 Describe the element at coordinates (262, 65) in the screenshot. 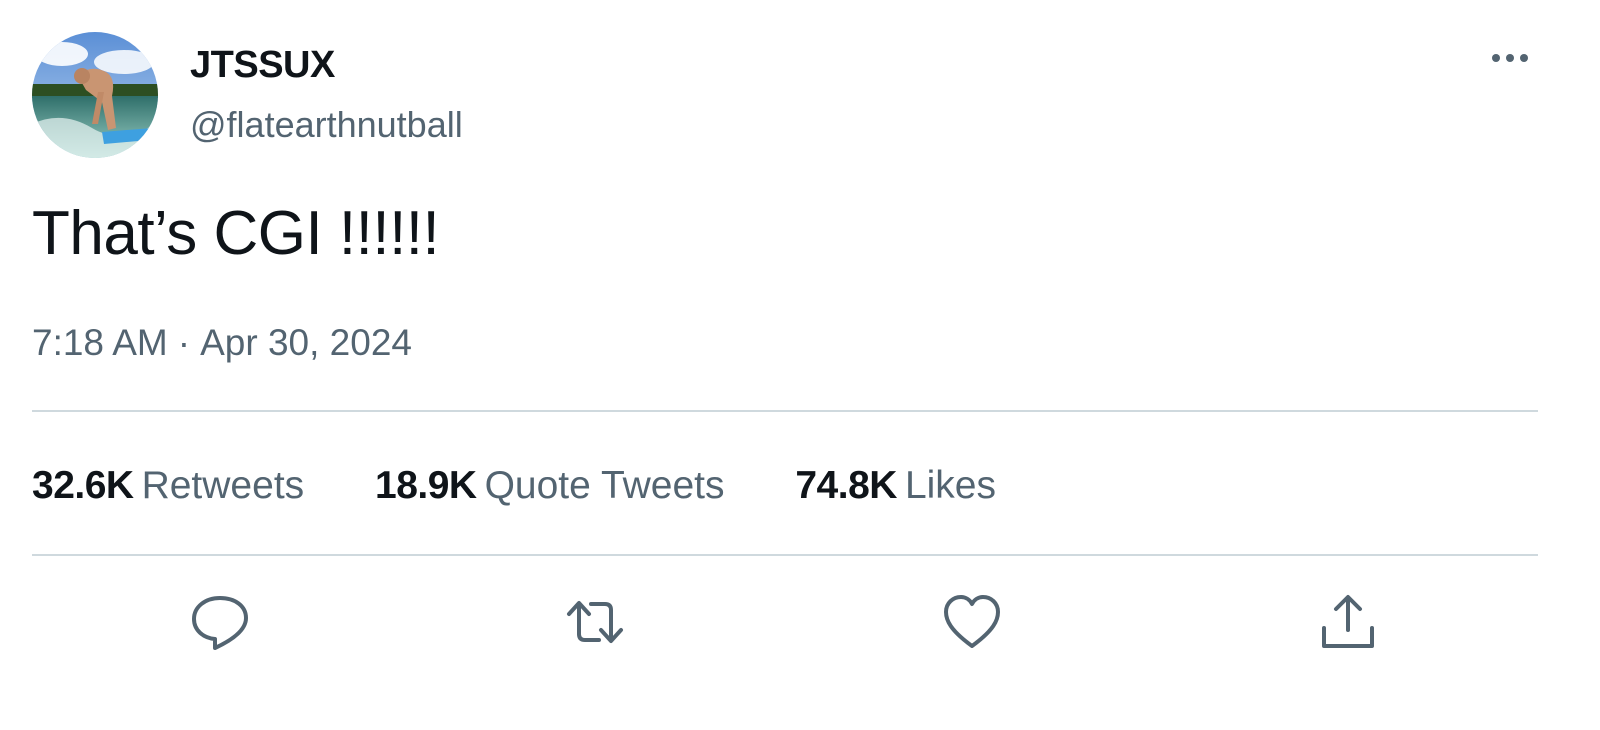

I see `display-name: JTSSUX` at that location.